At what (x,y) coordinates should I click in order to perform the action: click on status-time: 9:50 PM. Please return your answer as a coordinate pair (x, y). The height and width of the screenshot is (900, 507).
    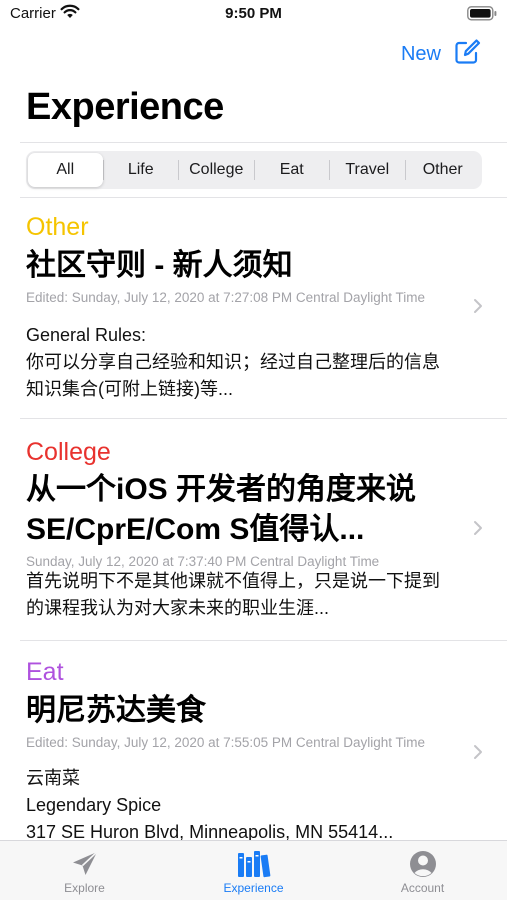
    Looking at the image, I should click on (253, 13).